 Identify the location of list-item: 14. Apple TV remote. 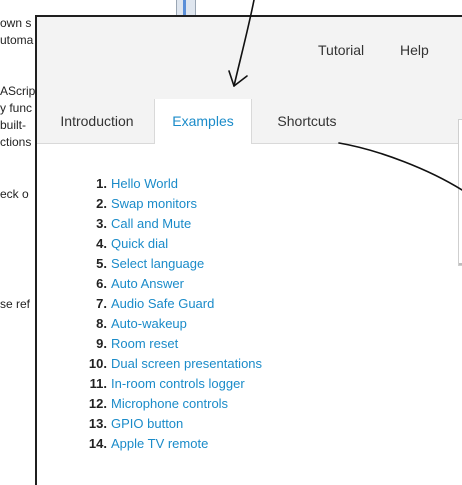
(169, 444).